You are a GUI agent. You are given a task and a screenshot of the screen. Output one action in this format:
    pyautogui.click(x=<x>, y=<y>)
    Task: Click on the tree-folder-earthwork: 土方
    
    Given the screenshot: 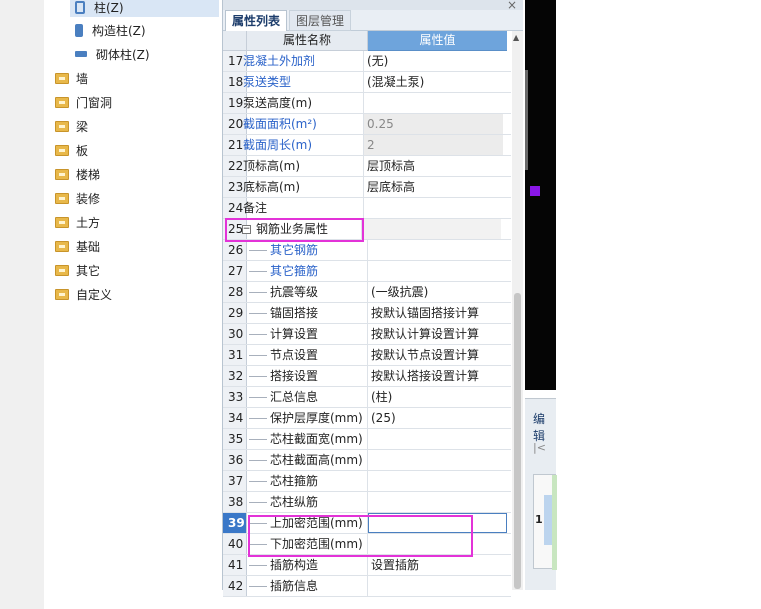 What is the action you would take?
    pyautogui.click(x=77, y=222)
    